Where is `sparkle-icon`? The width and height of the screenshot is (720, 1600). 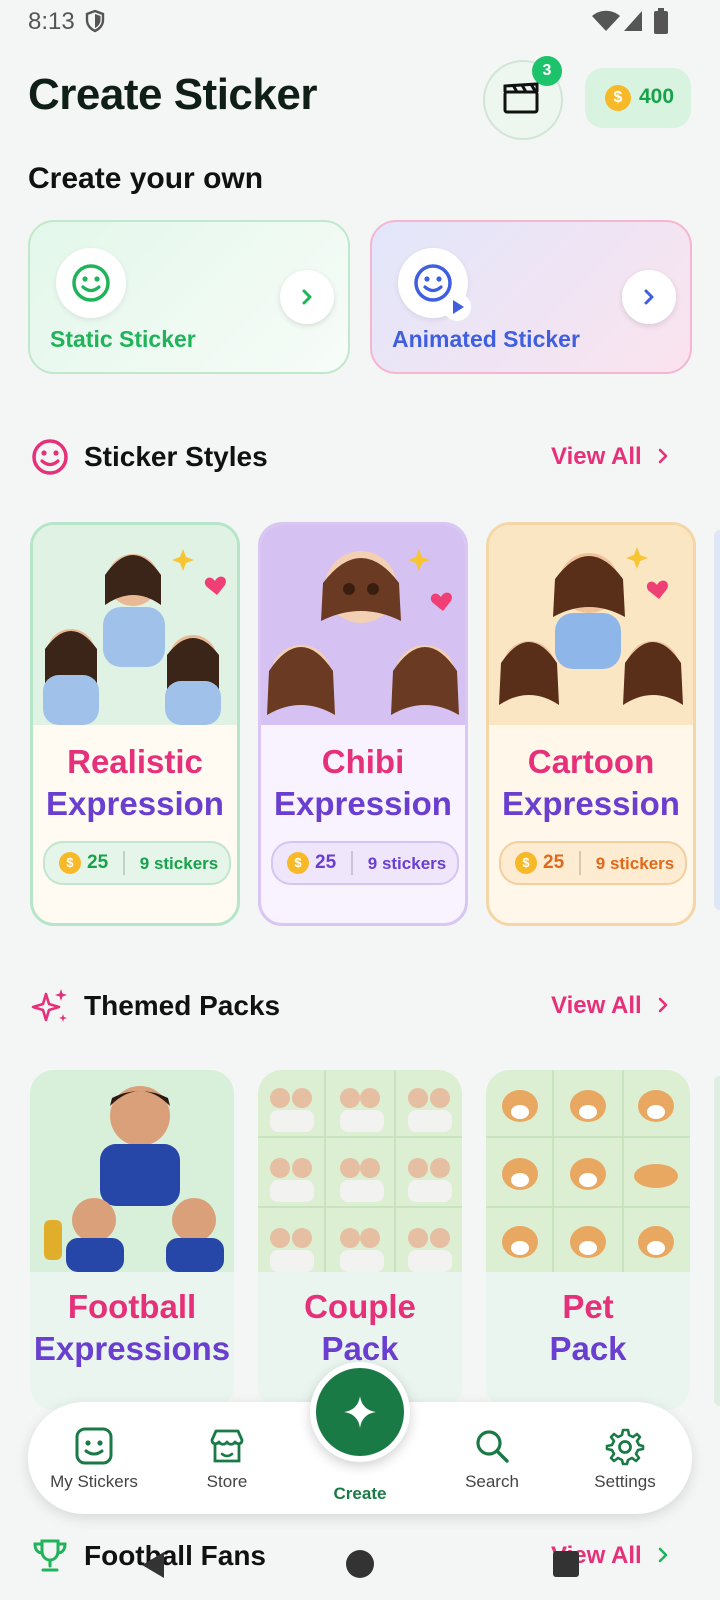
sparkle-icon is located at coordinates (360, 1412).